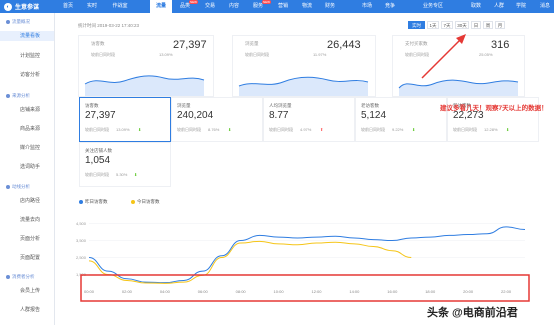 The width and height of the screenshot is (554, 325). What do you see at coordinates (125, 164) in the screenshot?
I see `metric-shop-followers: 关注店铺人数 1,054 较前日同时段 5.30% ⬇` at bounding box center [125, 164].